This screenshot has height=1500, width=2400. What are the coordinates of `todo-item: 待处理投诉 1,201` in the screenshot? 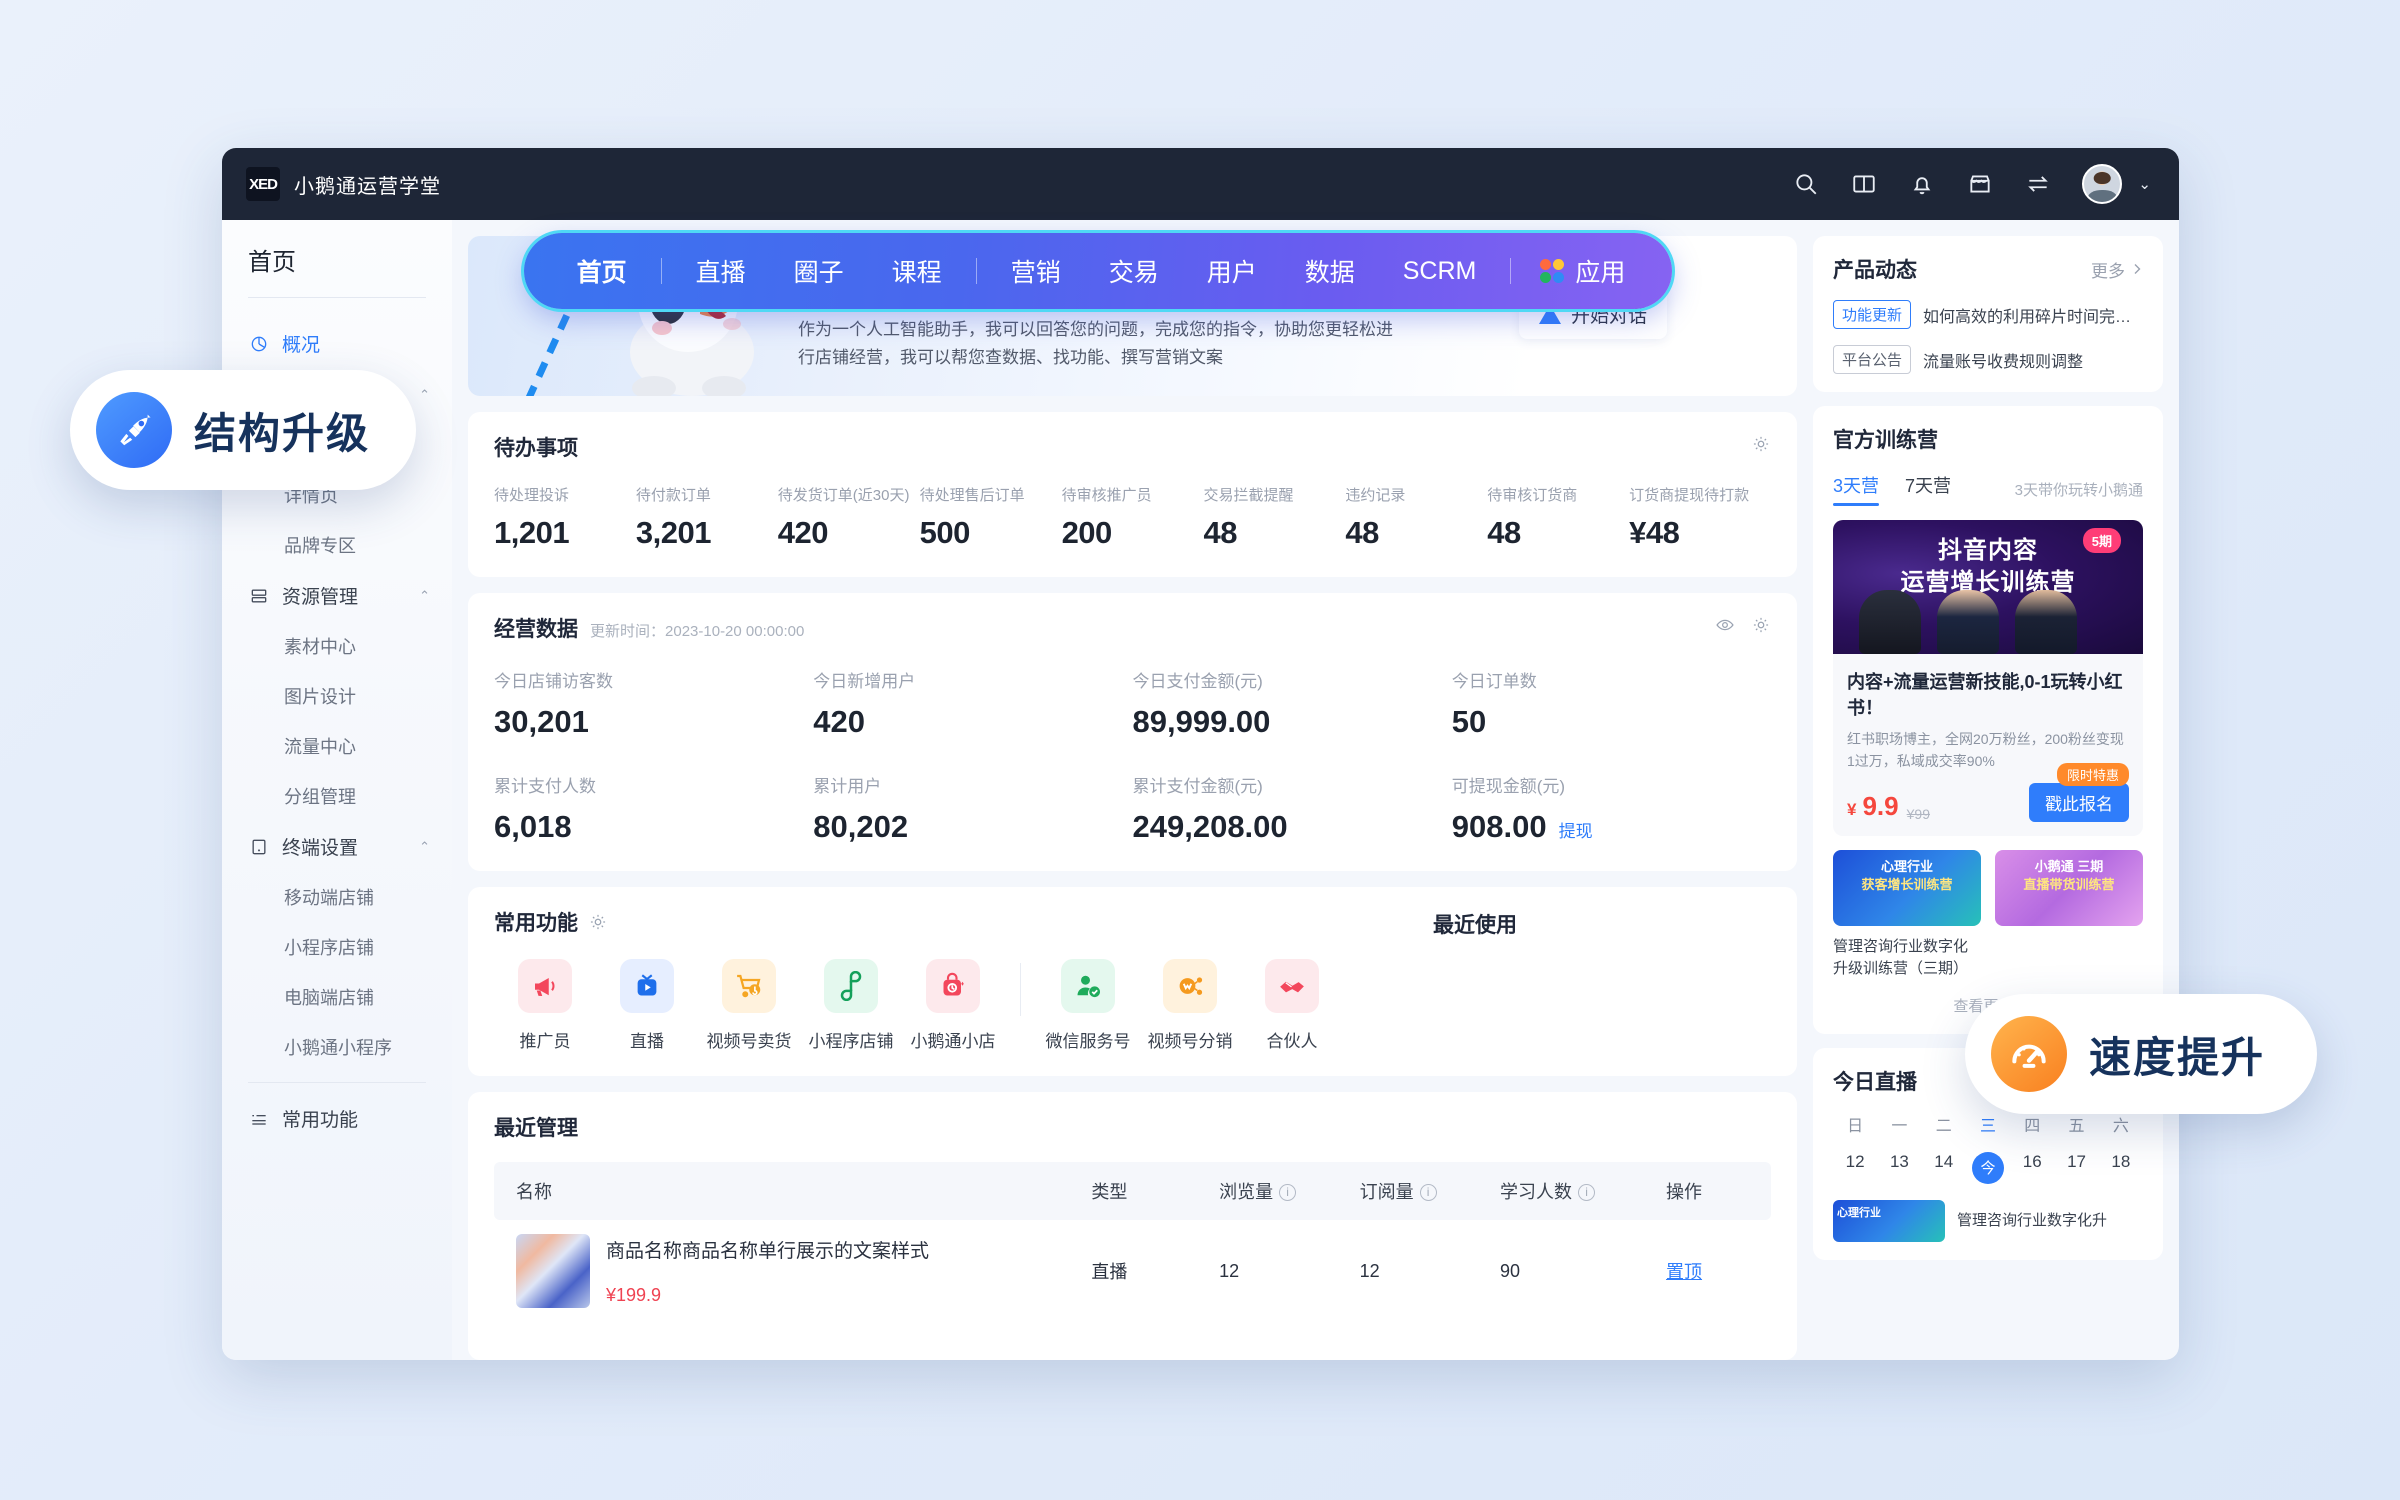 It's located at (565, 517).